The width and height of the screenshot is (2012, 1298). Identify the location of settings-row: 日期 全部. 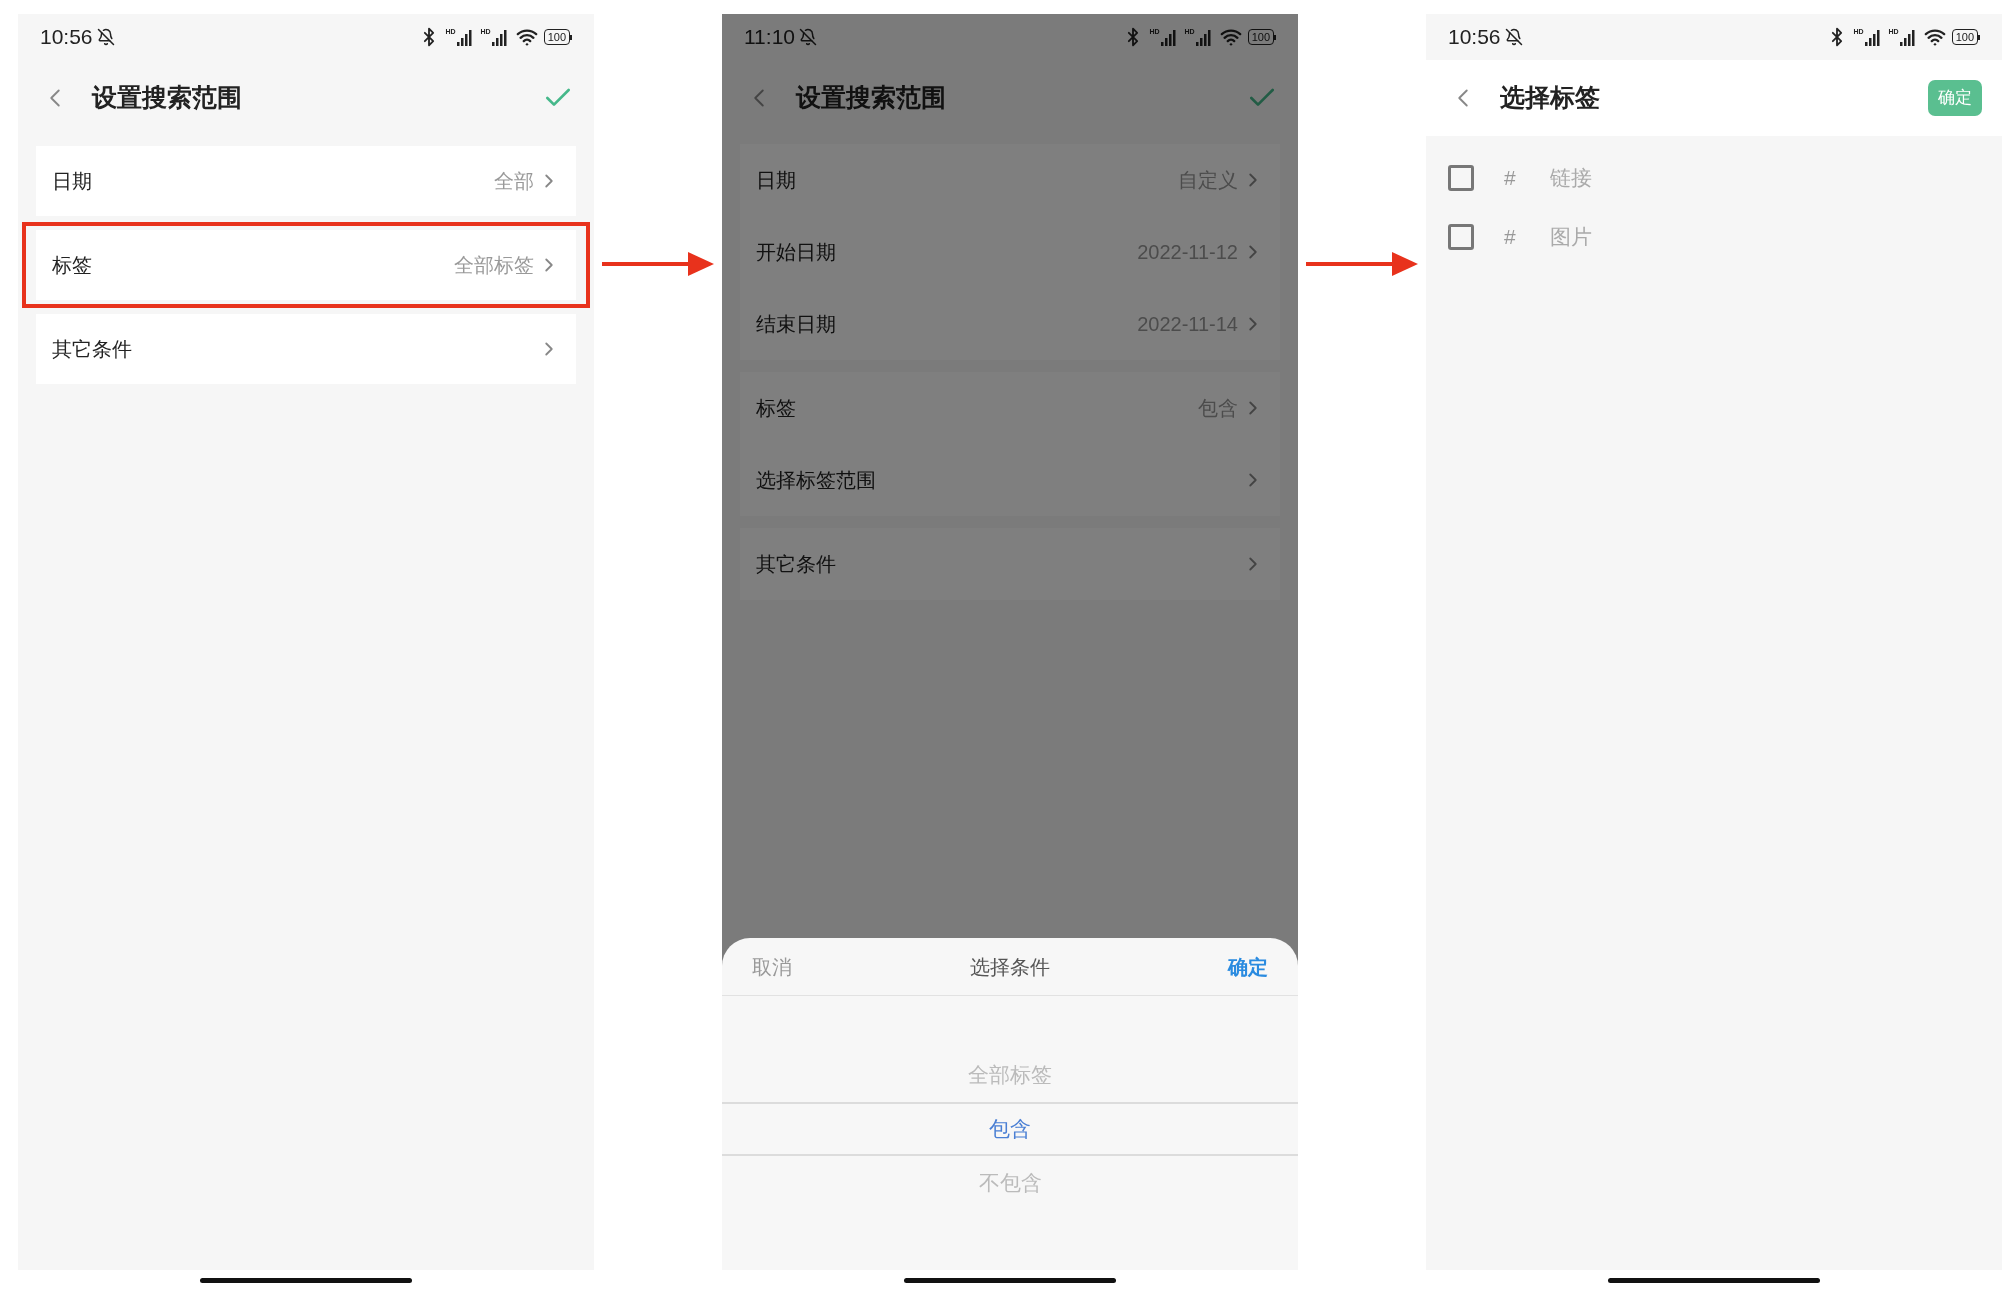
(306, 181).